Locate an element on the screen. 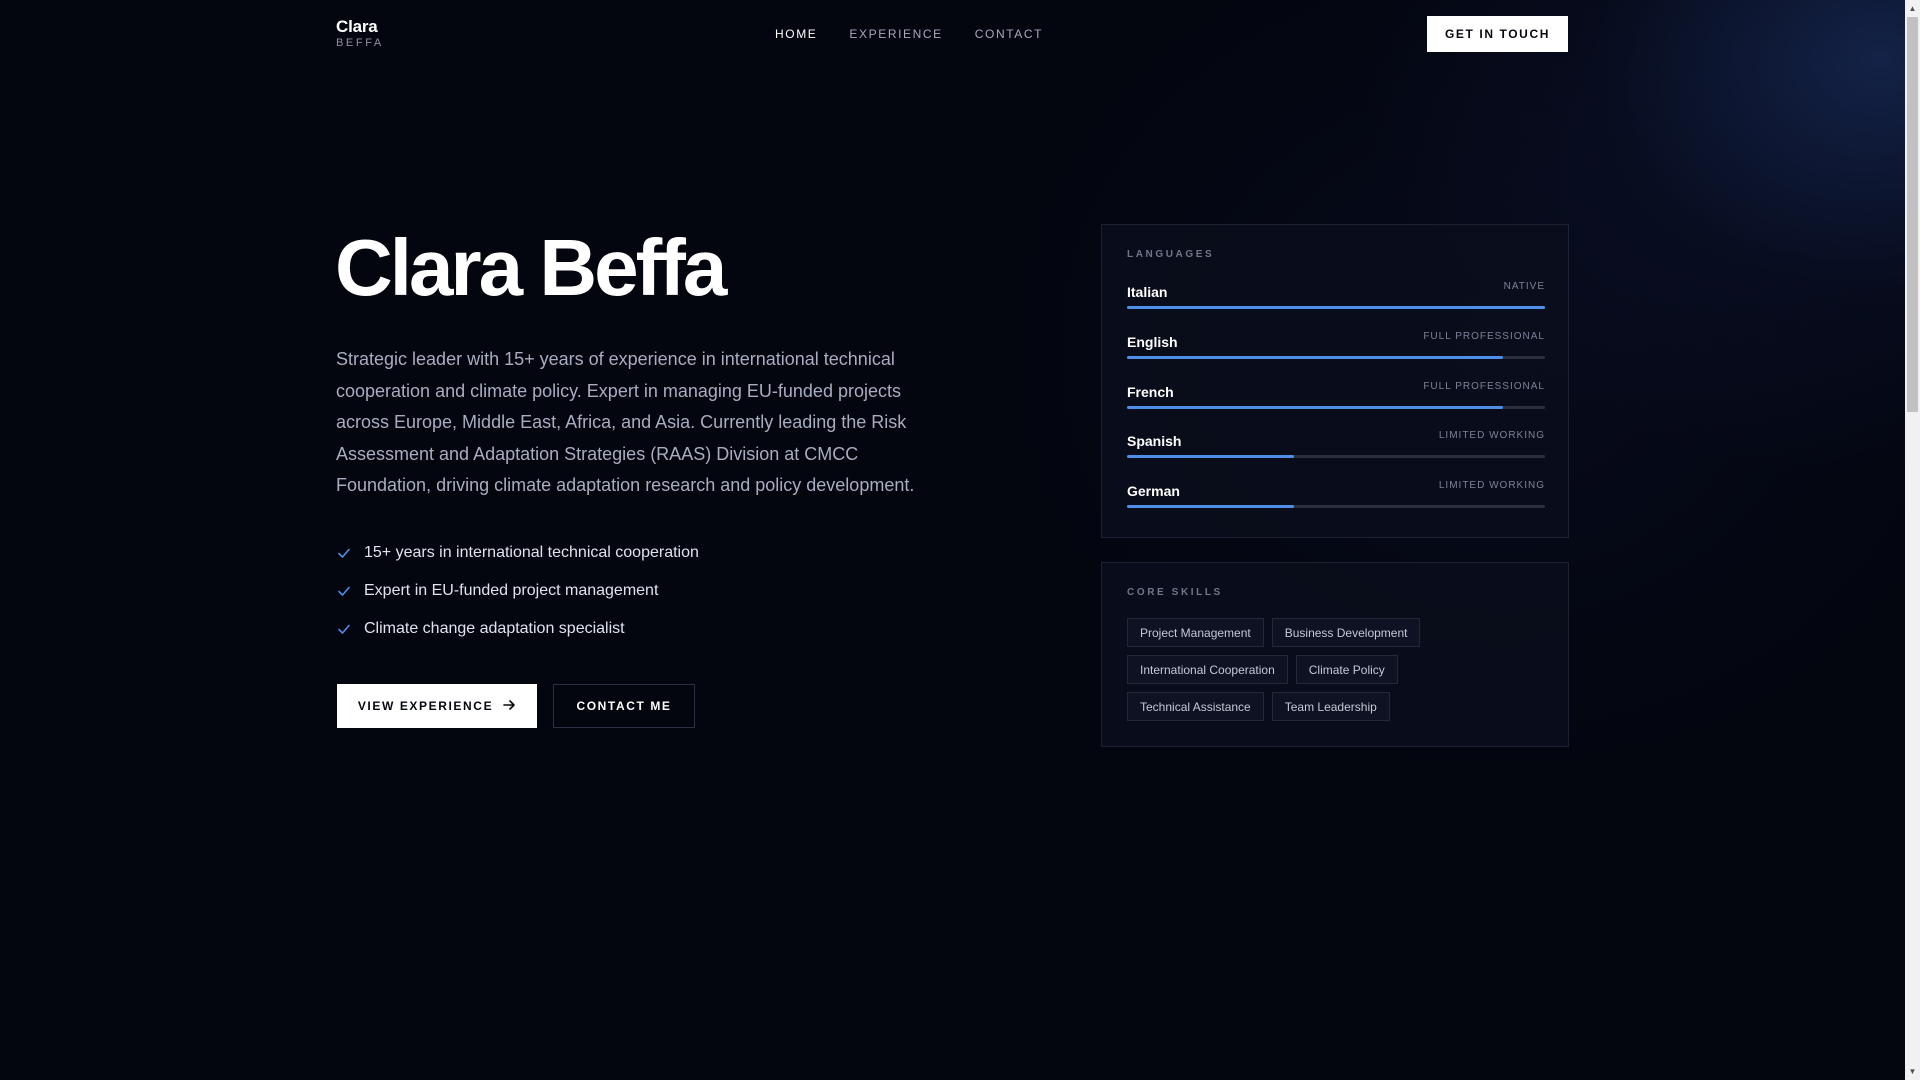  language-name: French is located at coordinates (1150, 392).